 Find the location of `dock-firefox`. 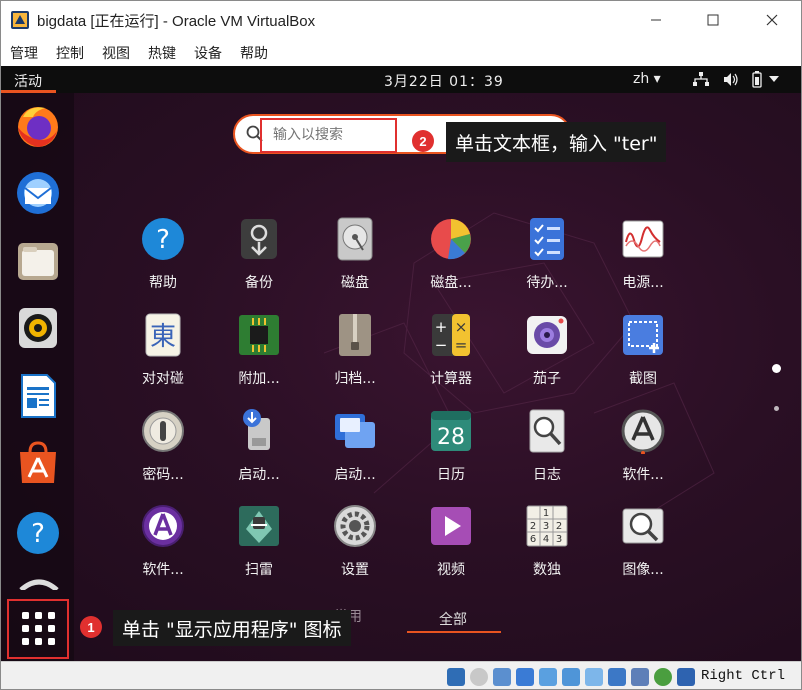

dock-firefox is located at coordinates (38, 126).